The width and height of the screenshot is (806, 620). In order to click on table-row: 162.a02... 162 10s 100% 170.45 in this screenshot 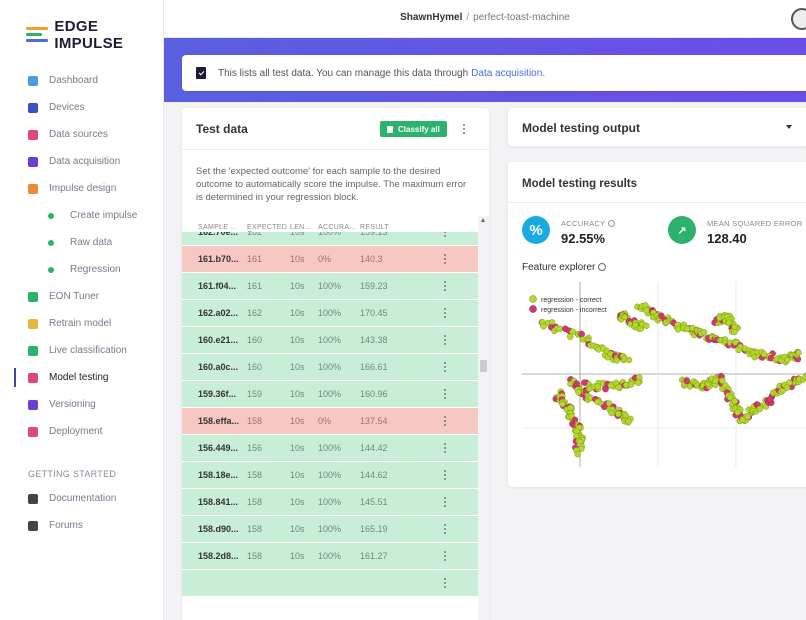, I will do `click(330, 313)`.